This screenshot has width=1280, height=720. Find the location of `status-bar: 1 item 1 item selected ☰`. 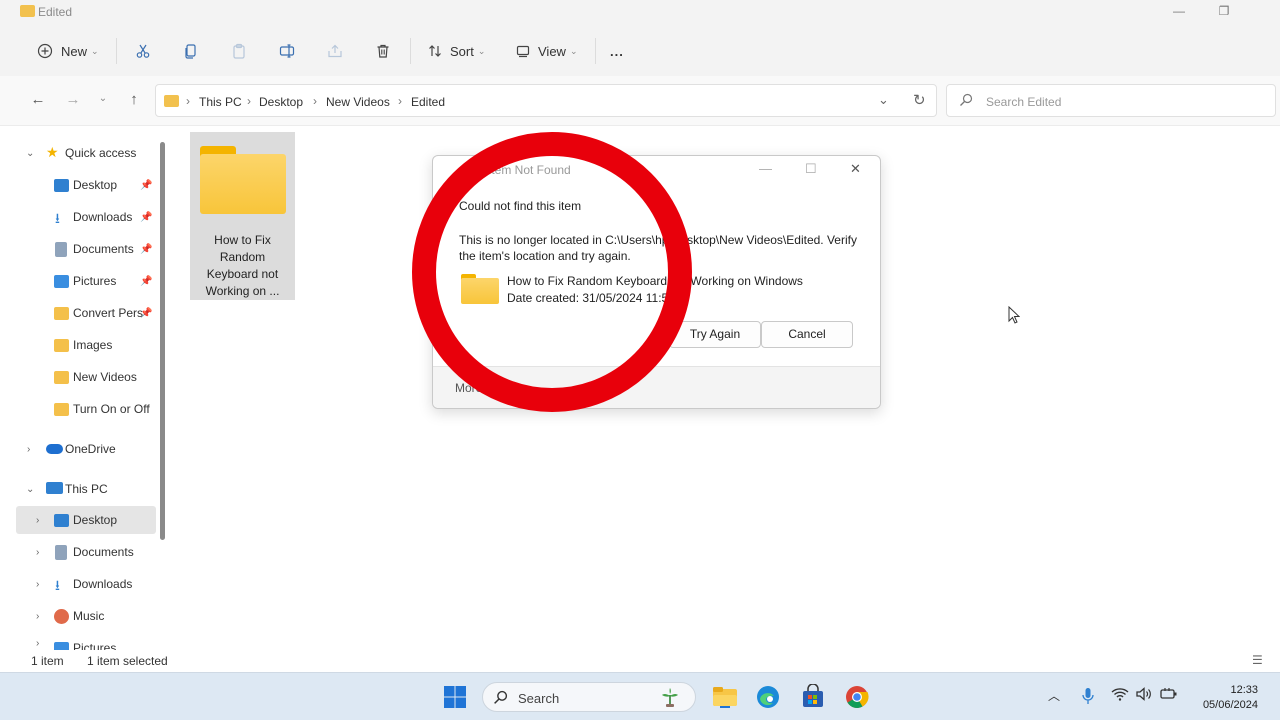

status-bar: 1 item 1 item selected ☰ is located at coordinates (640, 661).